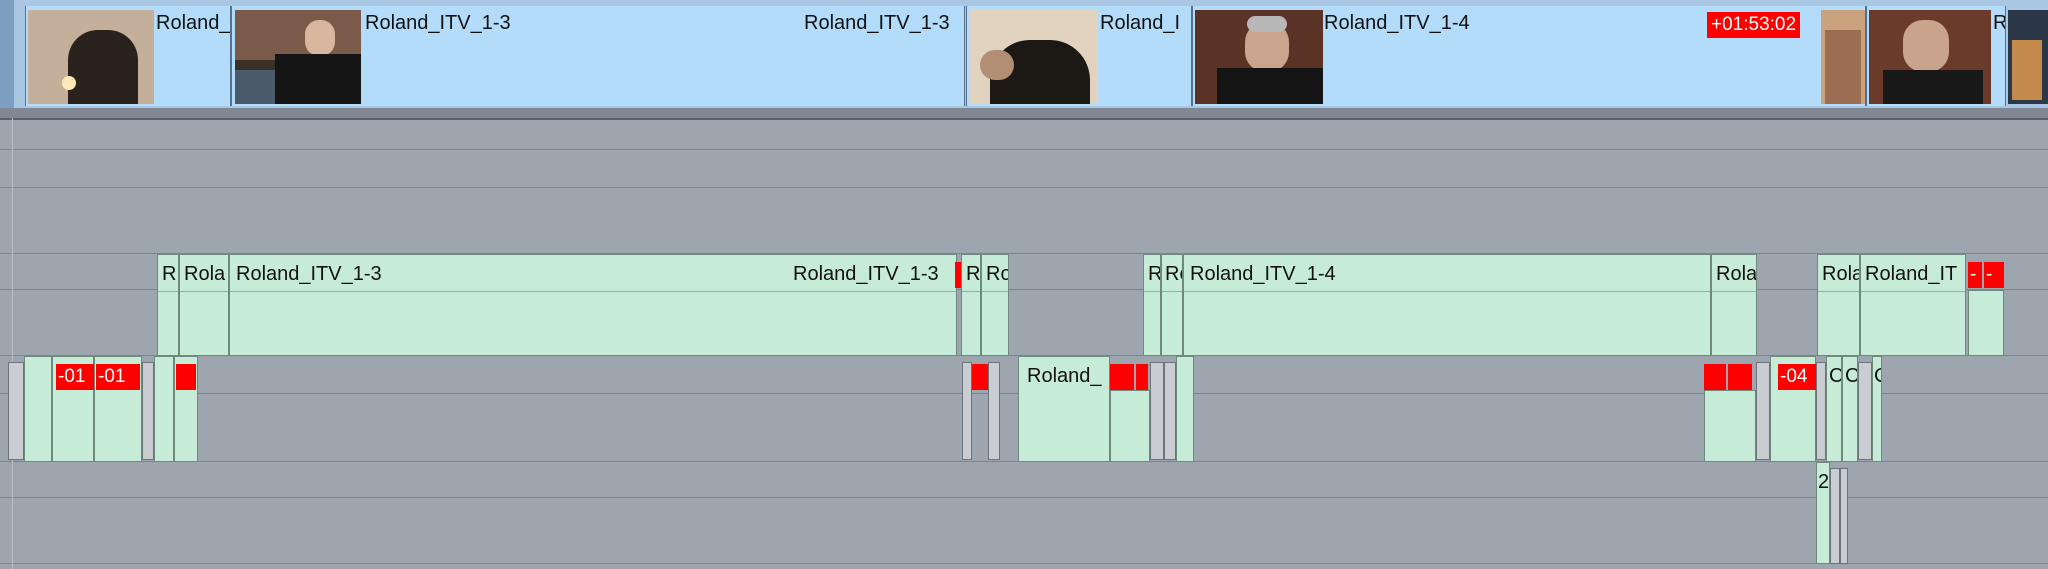  Describe the element at coordinates (593, 305) in the screenshot. I see `audio-clip: Roland_ITV_1-3 Roland_ITV_1-3` at that location.